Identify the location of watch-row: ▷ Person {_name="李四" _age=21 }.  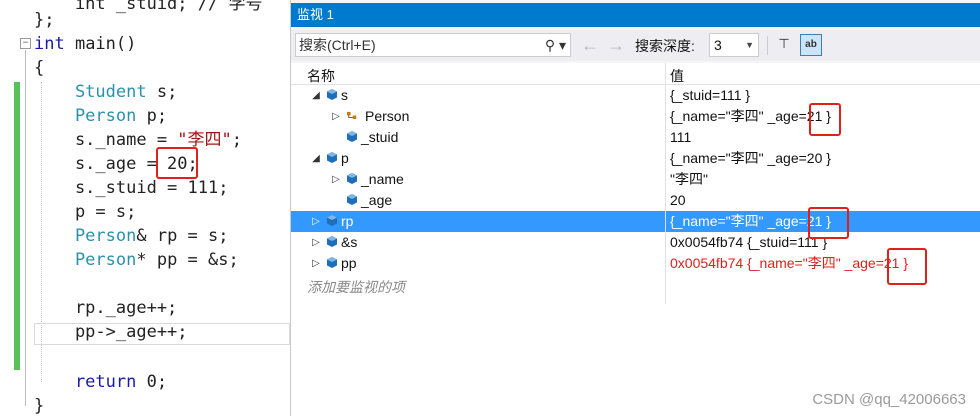
(635, 116).